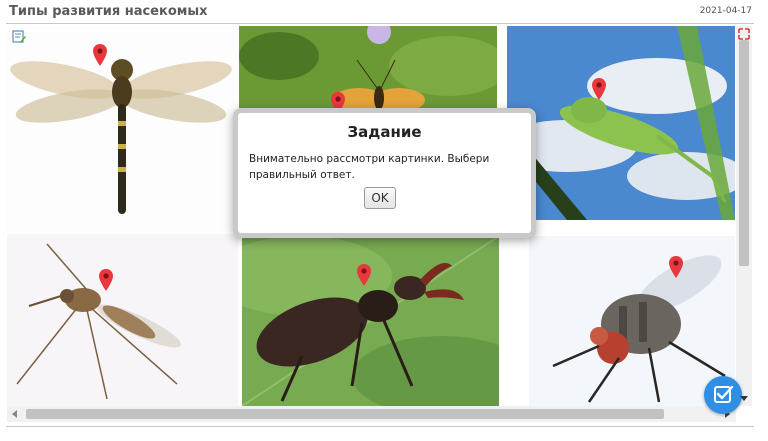 Image resolution: width=768 pixels, height=441 pixels. What do you see at coordinates (368, 67) in the screenshot?
I see `butterfly-photo` at bounding box center [368, 67].